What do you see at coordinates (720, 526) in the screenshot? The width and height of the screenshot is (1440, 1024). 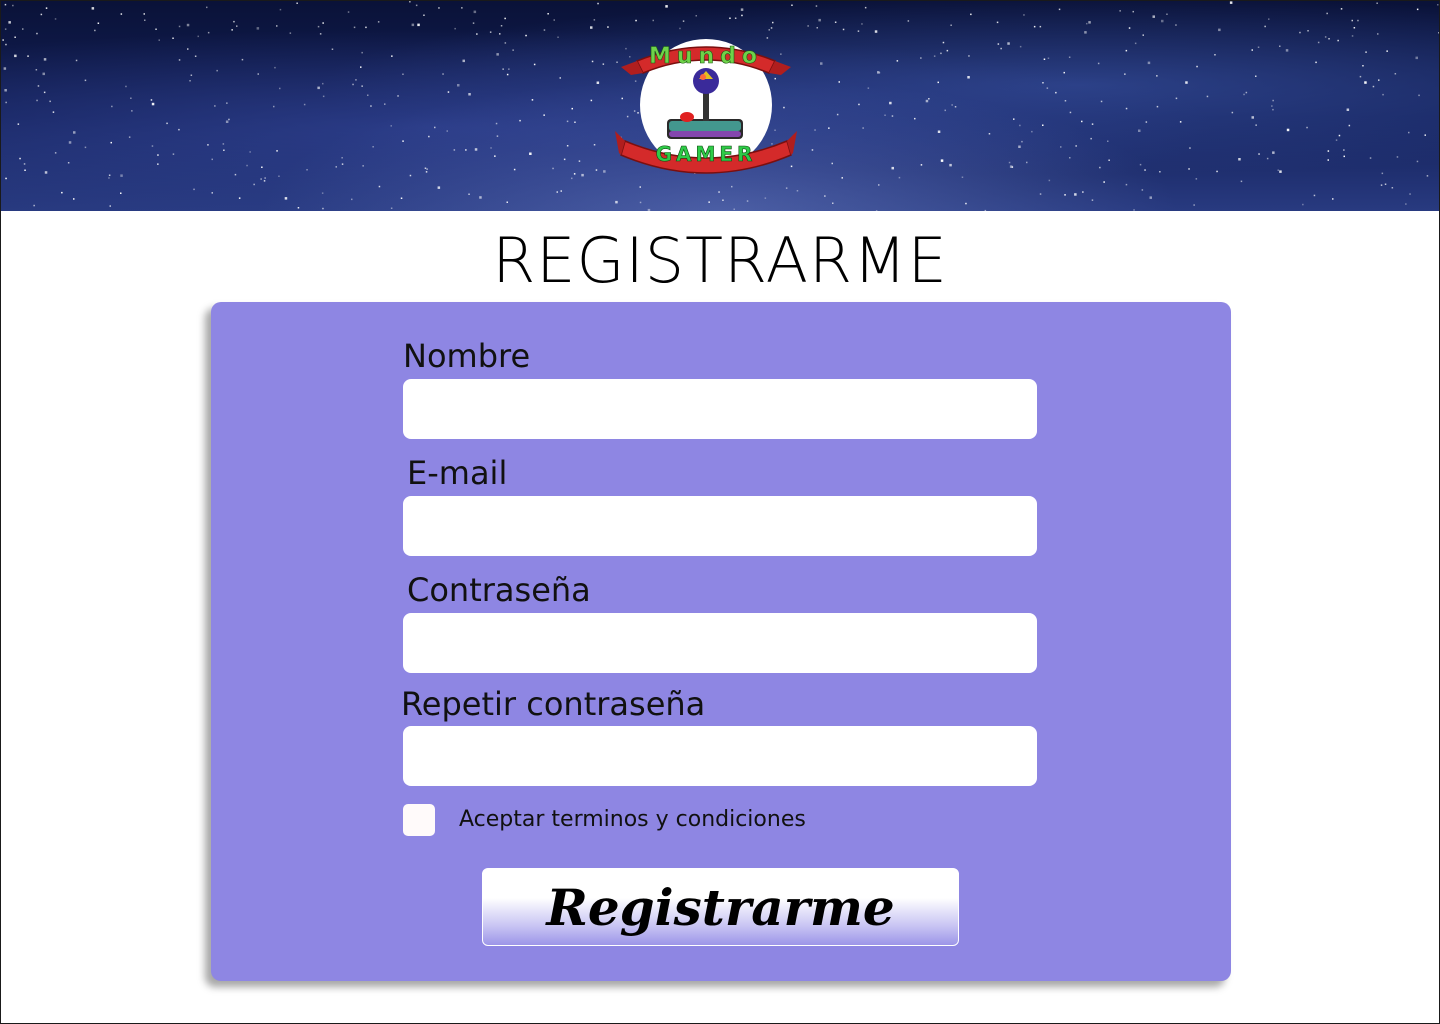 I see `email-input` at bounding box center [720, 526].